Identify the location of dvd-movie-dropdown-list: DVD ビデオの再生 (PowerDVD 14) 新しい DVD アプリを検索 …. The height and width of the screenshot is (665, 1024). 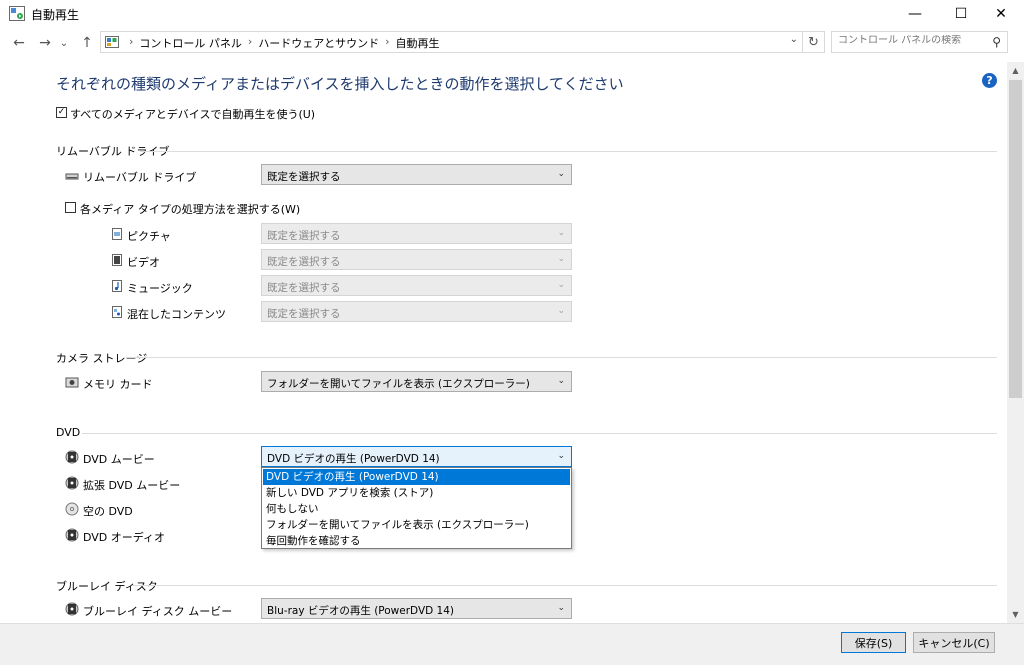
(416, 508).